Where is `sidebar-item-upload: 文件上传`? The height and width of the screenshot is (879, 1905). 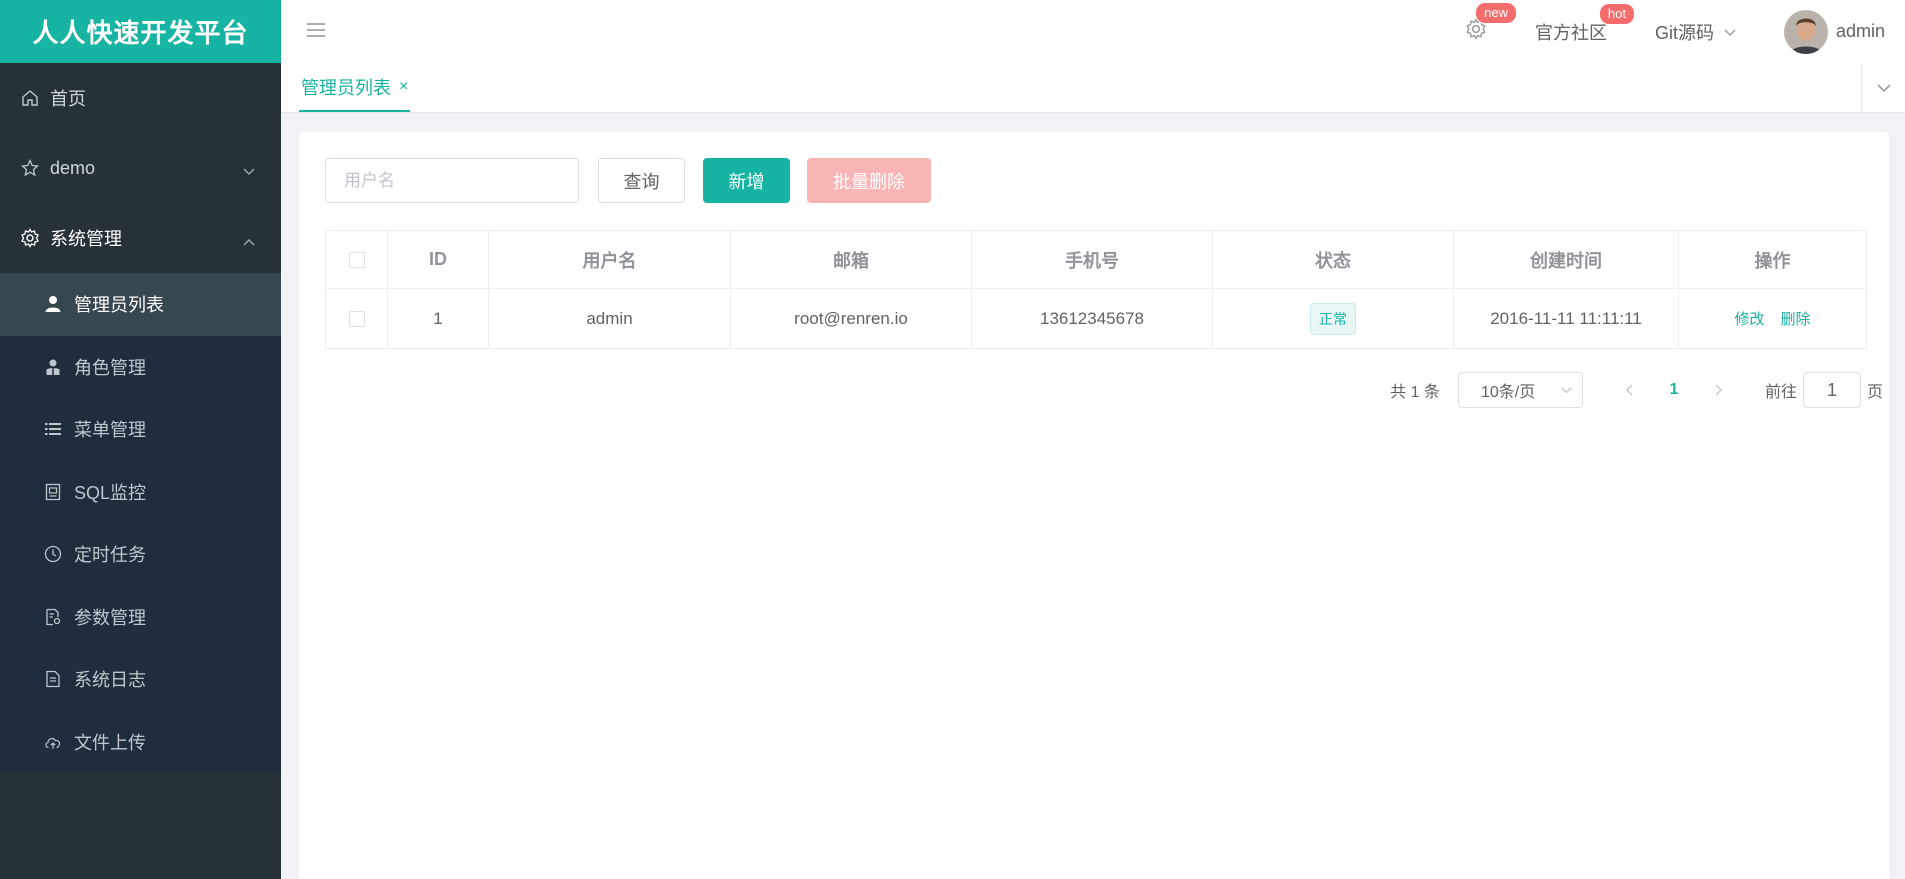 sidebar-item-upload: 文件上传 is located at coordinates (140, 742).